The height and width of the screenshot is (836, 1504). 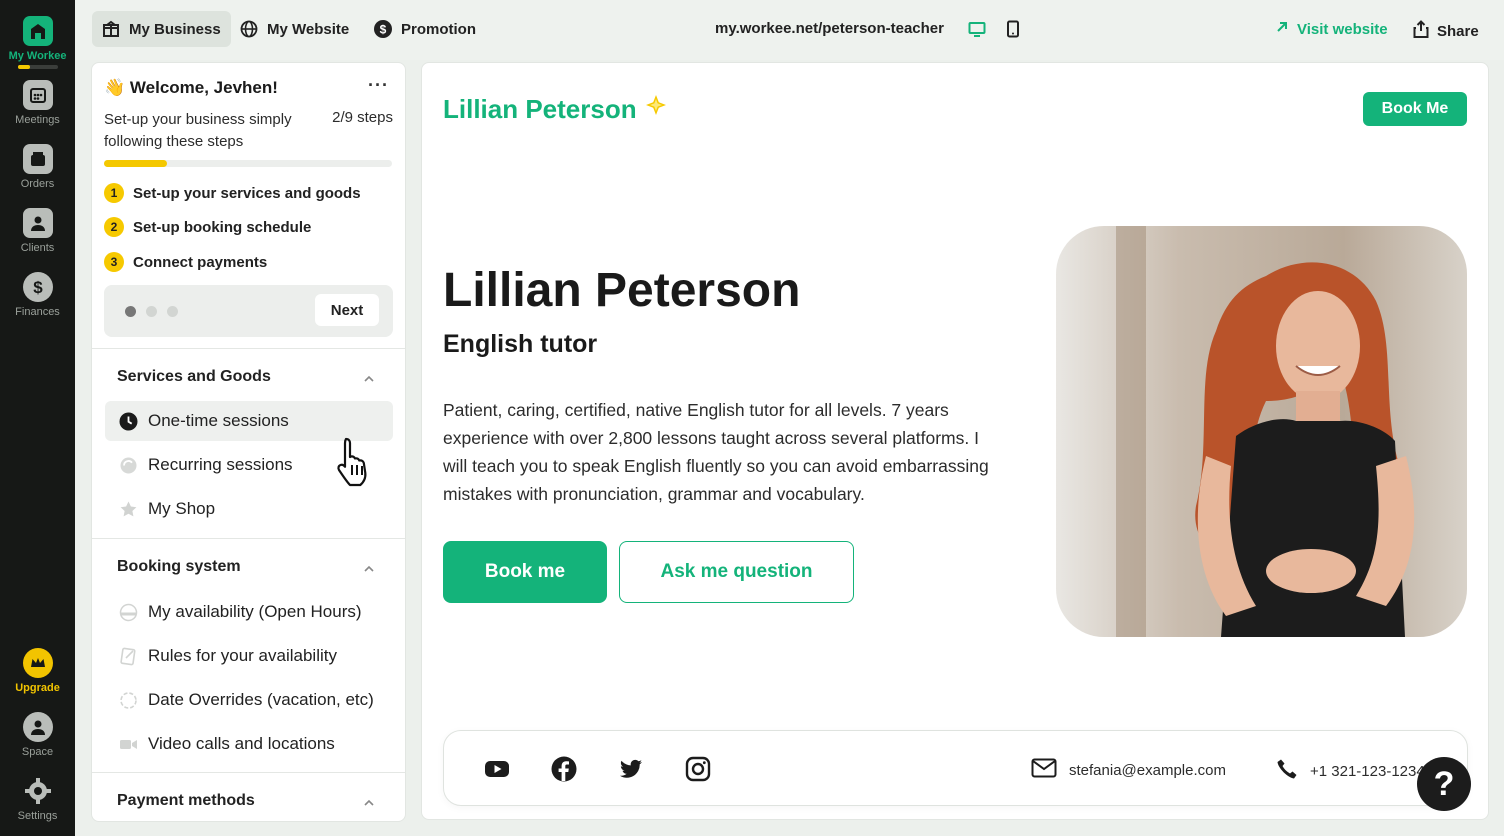 What do you see at coordinates (182, 508) in the screenshot?
I see `menu-item-label: My Shop` at bounding box center [182, 508].